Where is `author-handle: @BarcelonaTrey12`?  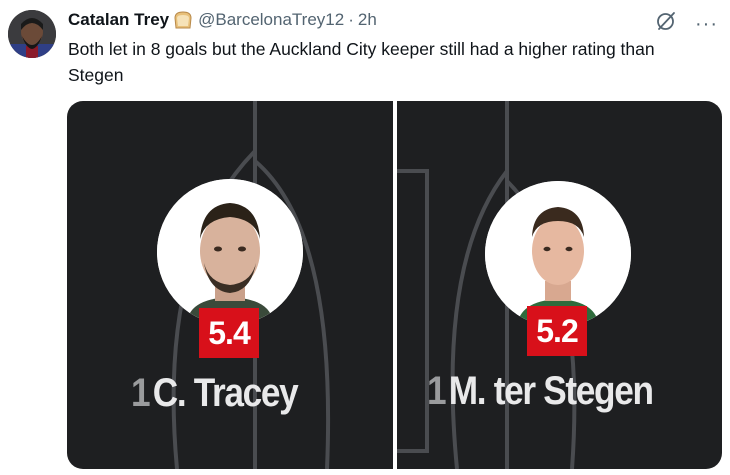
author-handle: @BarcelonaTrey12 is located at coordinates (271, 20).